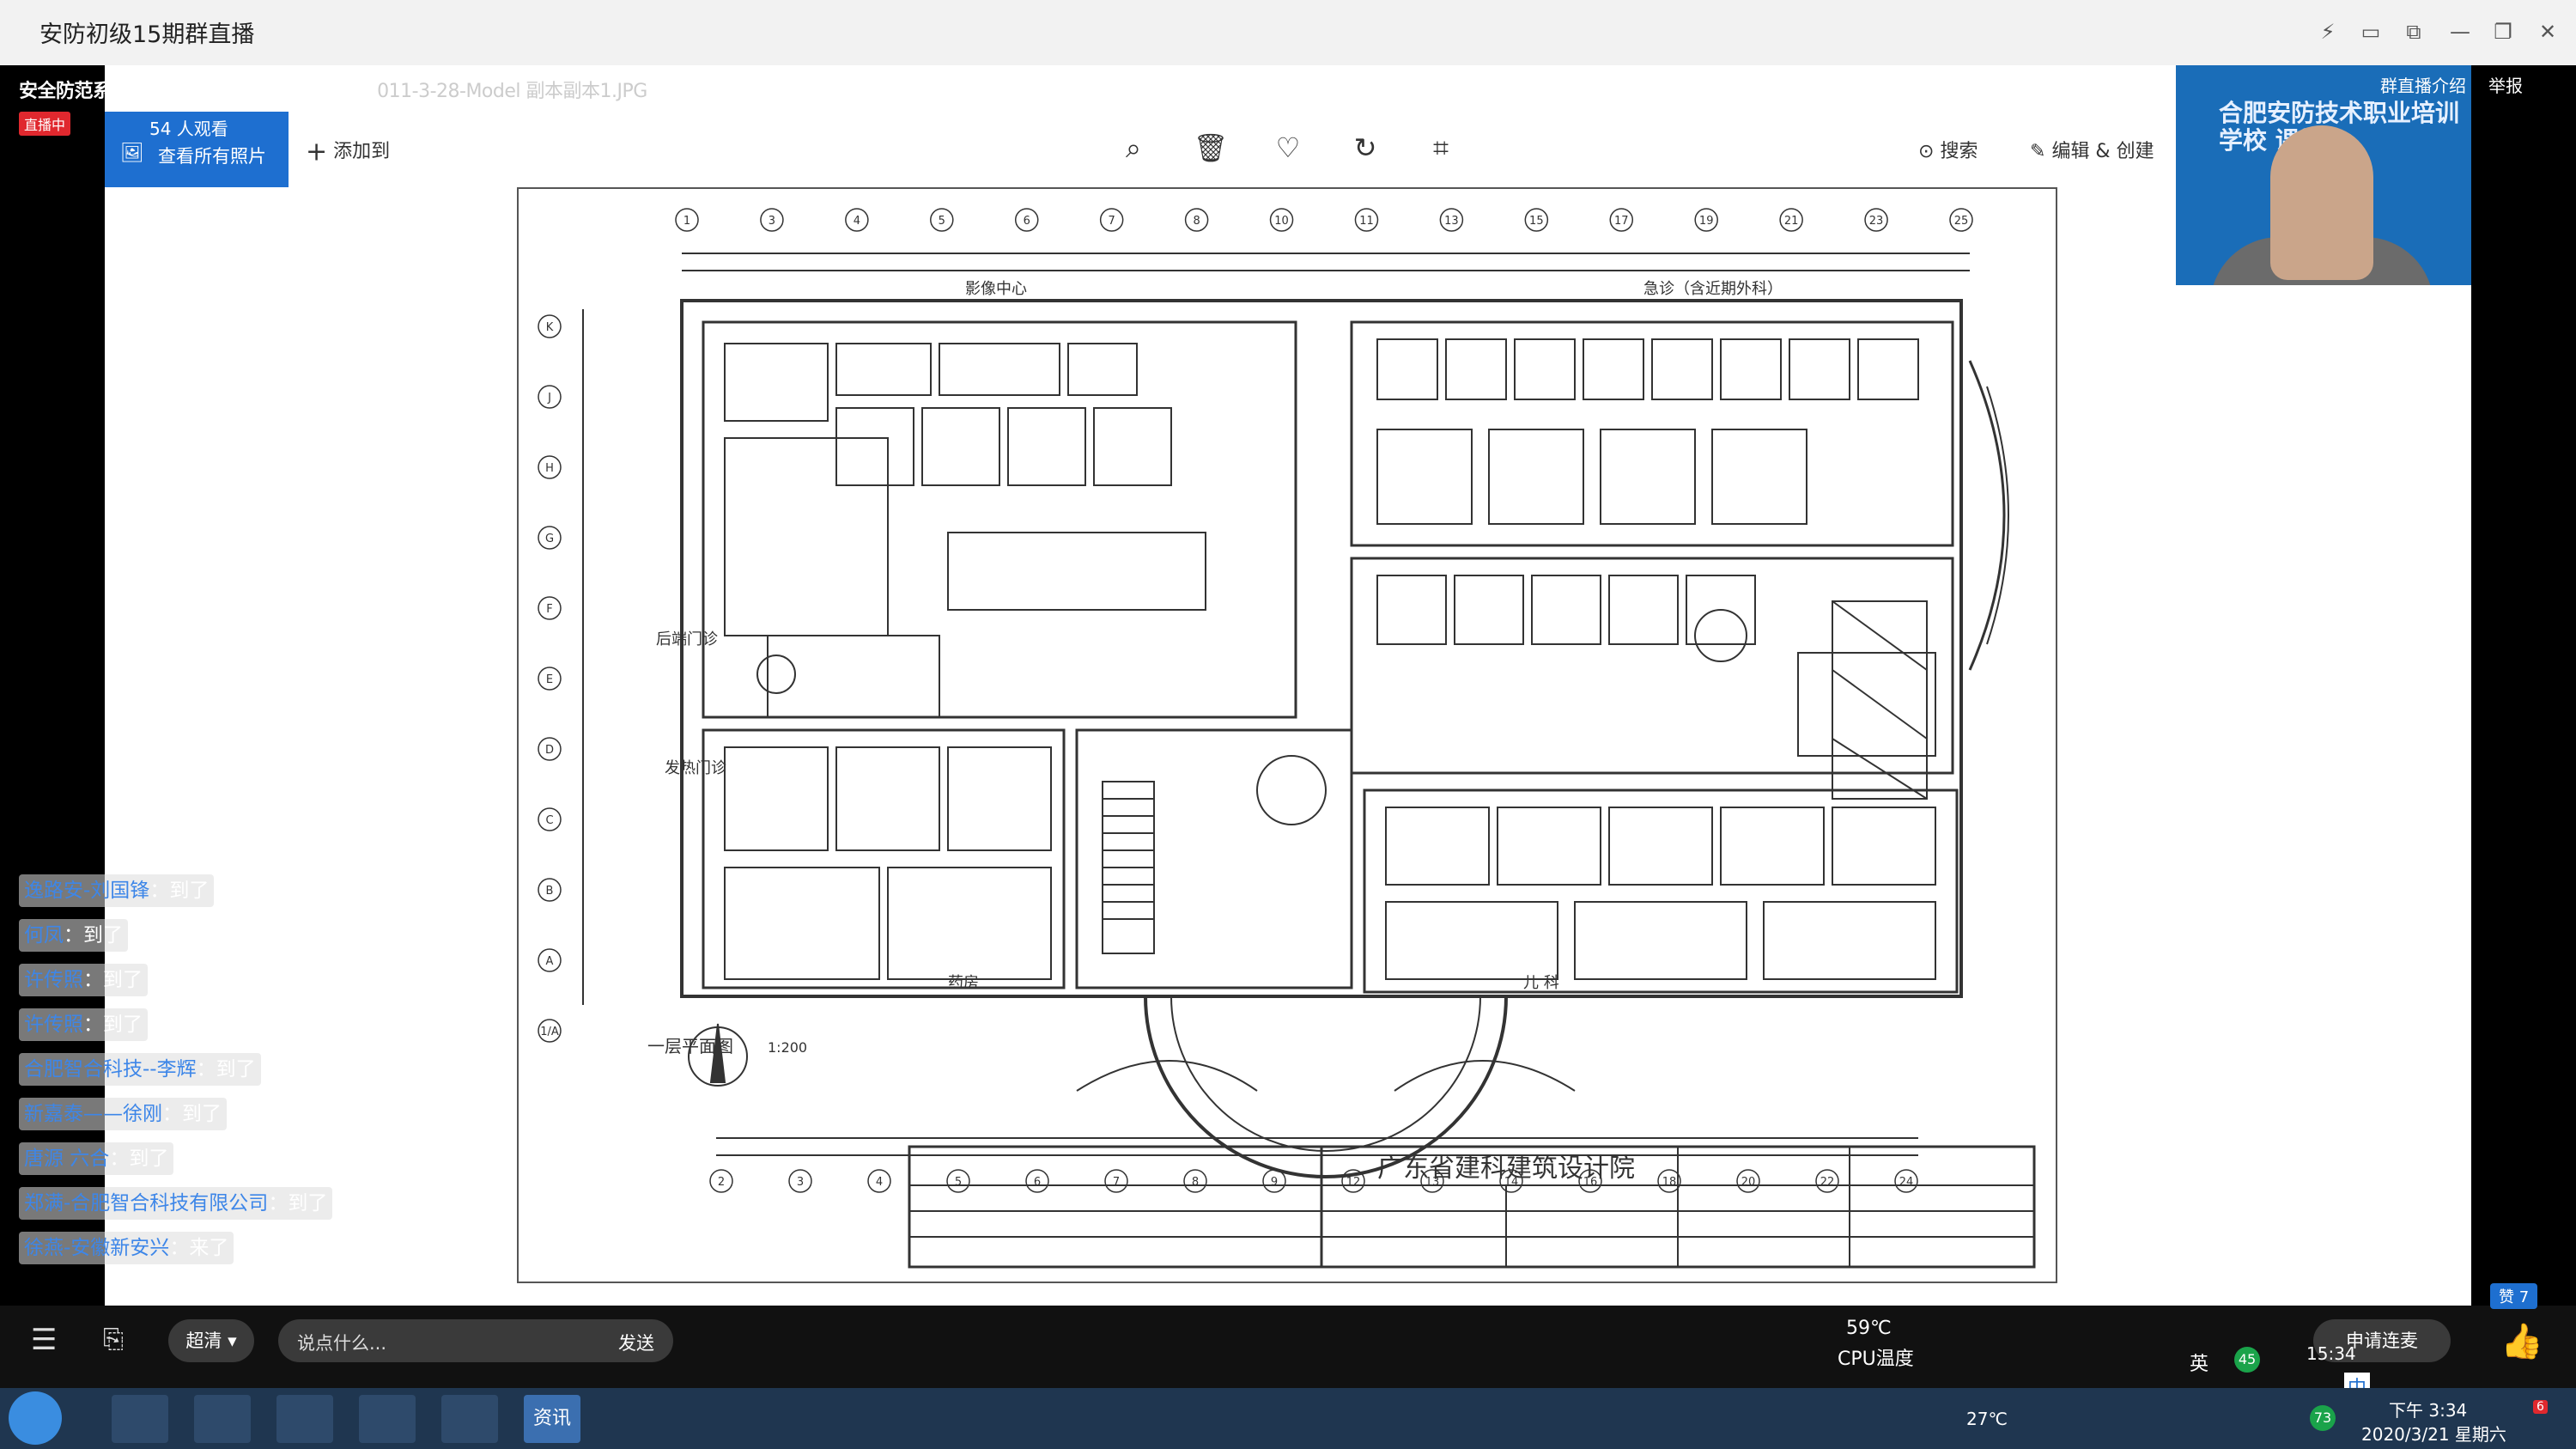  What do you see at coordinates (2444, 1275) in the screenshot?
I see `fullscreen-icon: ⤢` at bounding box center [2444, 1275].